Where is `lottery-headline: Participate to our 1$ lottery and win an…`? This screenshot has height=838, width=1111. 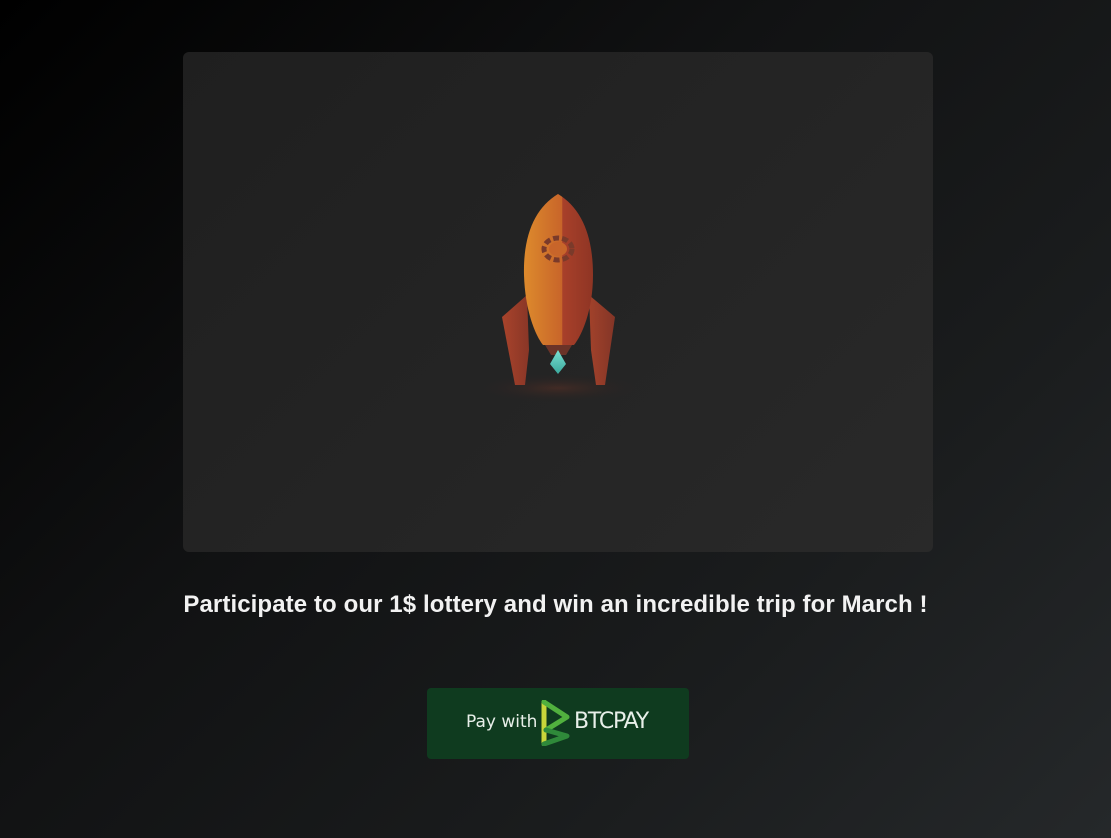 lottery-headline: Participate to our 1$ lottery and win an… is located at coordinates (555, 604).